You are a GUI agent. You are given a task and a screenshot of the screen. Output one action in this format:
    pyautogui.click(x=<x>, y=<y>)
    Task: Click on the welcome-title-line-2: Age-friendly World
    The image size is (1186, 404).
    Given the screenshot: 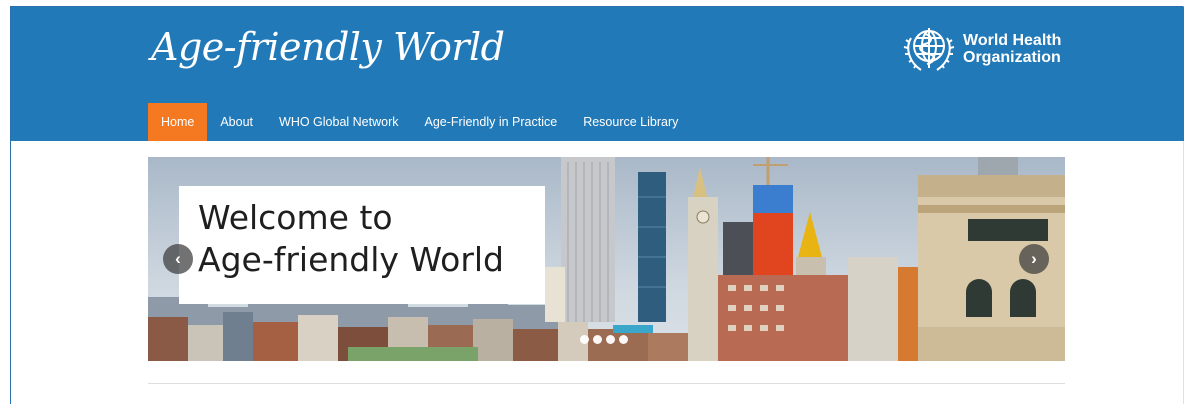 What is the action you would take?
    pyautogui.click(x=351, y=259)
    